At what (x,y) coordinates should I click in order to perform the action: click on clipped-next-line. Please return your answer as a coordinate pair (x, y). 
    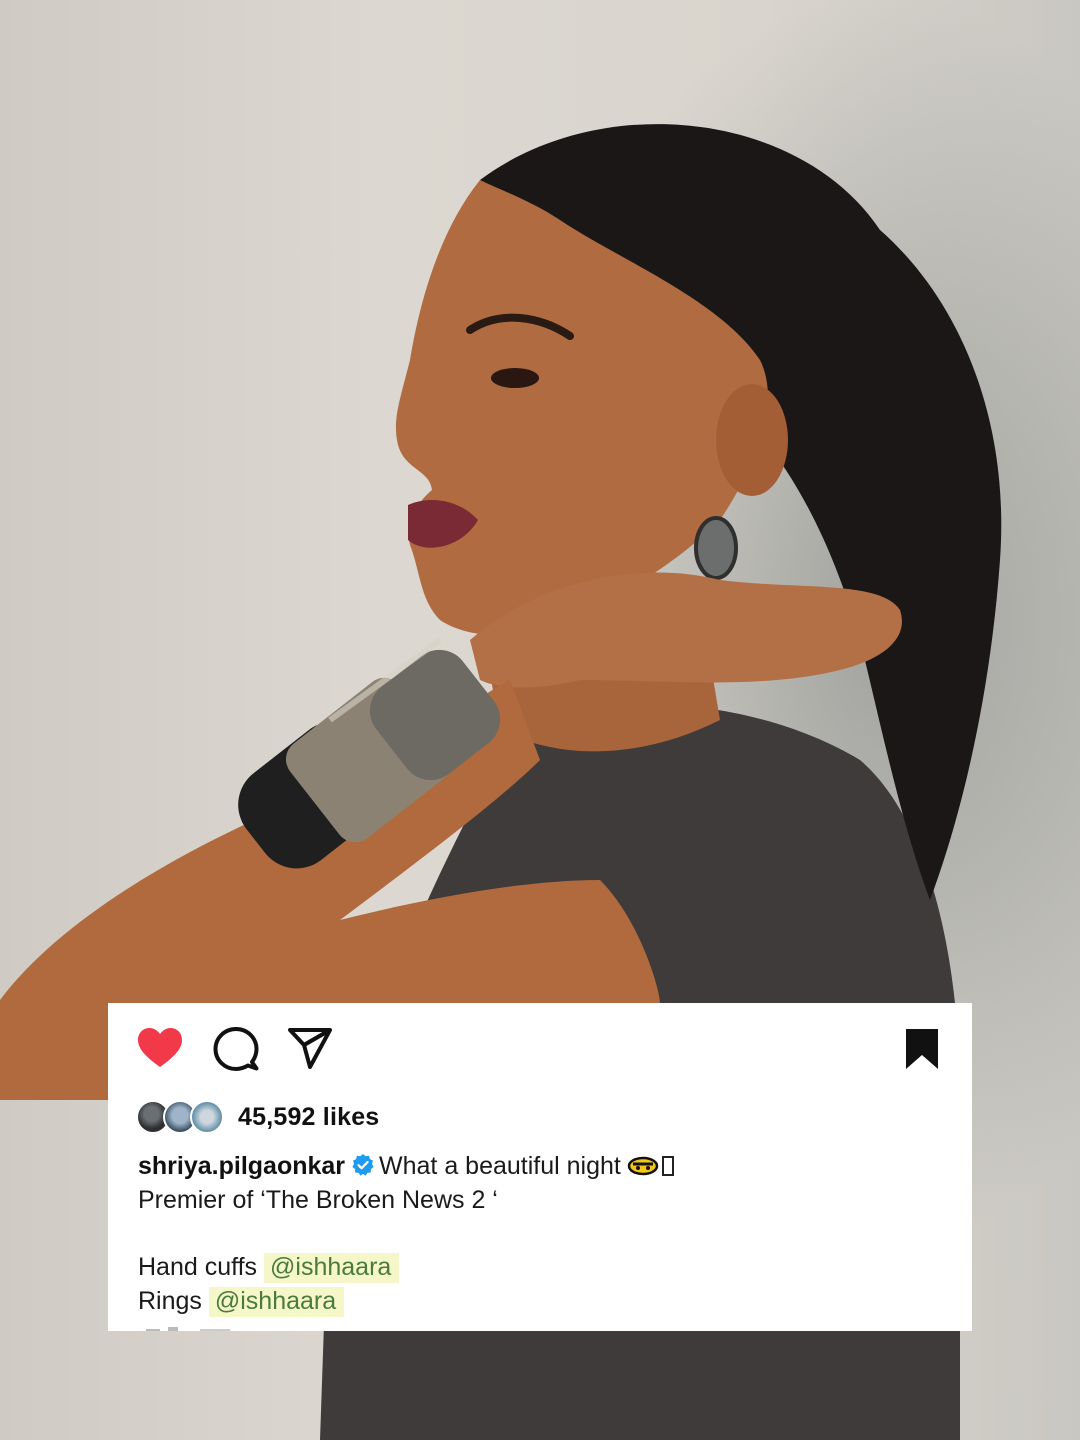
    Looking at the image, I should click on (188, 1329).